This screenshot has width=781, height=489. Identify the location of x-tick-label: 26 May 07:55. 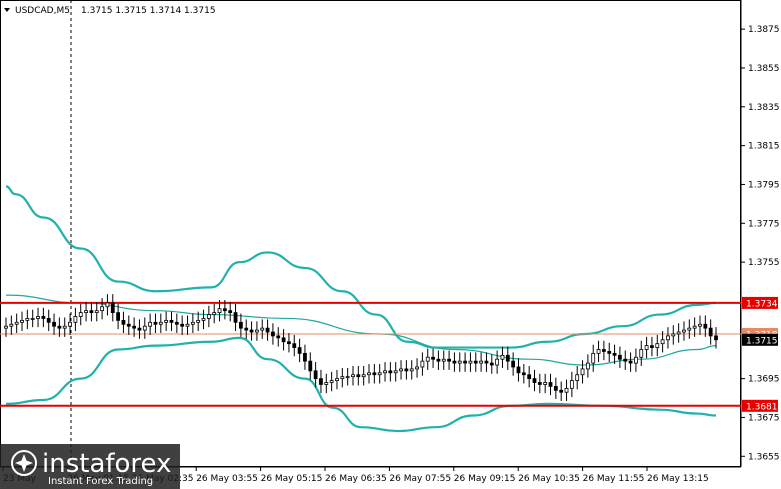
(420, 479).